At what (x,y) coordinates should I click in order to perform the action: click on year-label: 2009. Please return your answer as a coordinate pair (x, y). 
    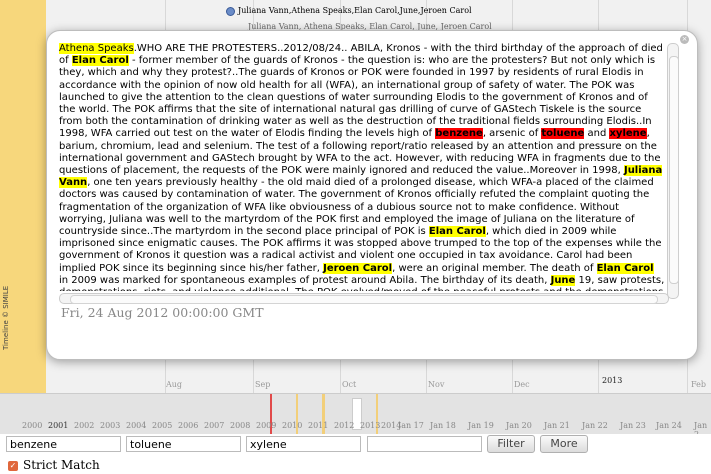
    Looking at the image, I should click on (266, 425).